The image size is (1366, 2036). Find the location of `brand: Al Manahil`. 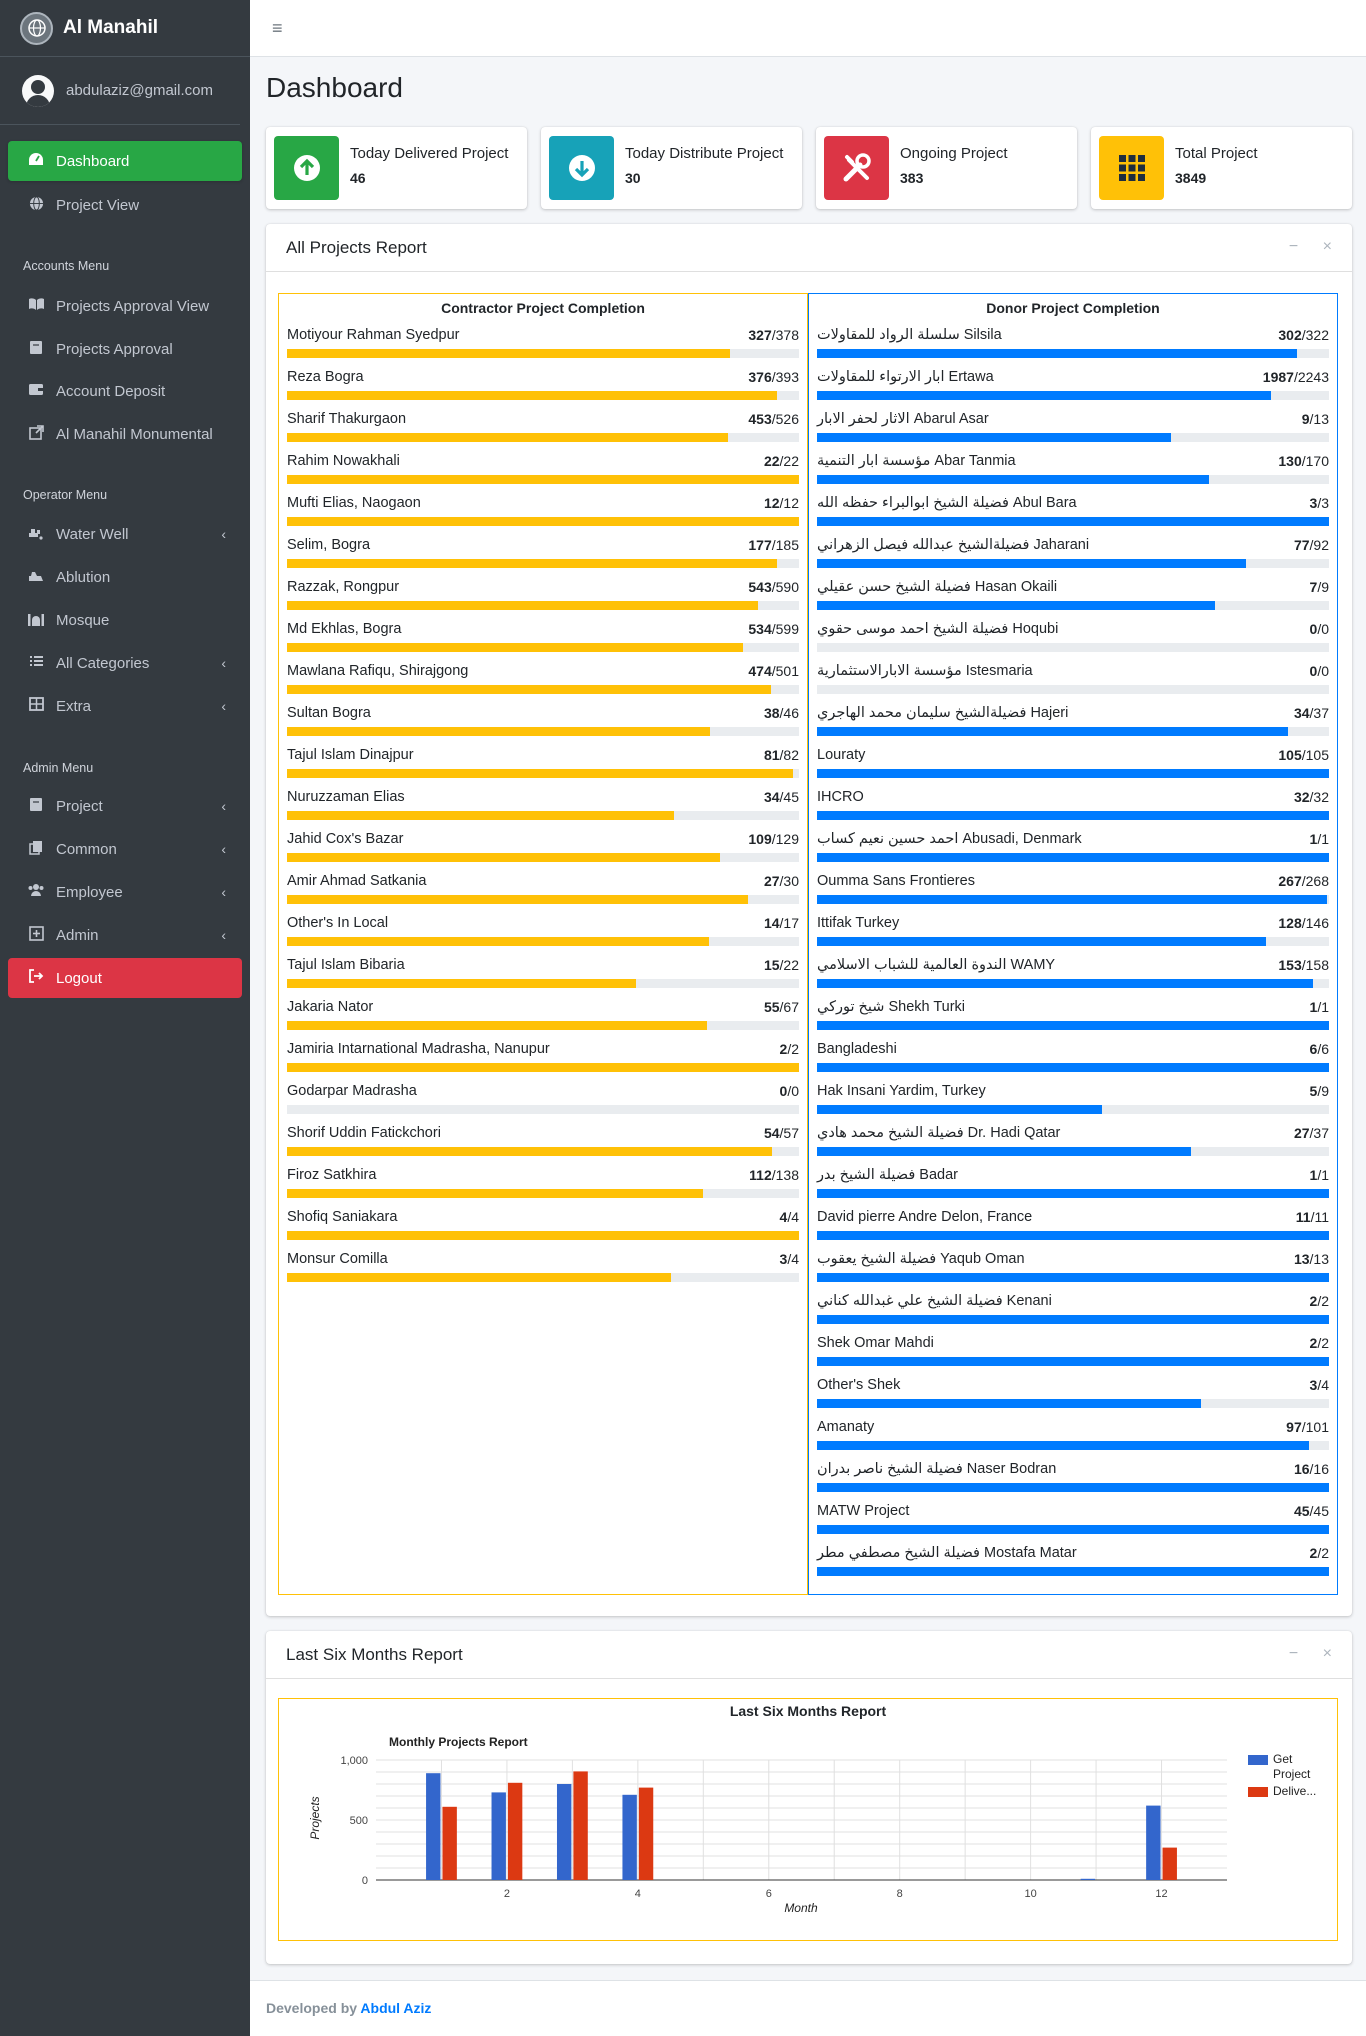

brand: Al Manahil is located at coordinates (125, 28).